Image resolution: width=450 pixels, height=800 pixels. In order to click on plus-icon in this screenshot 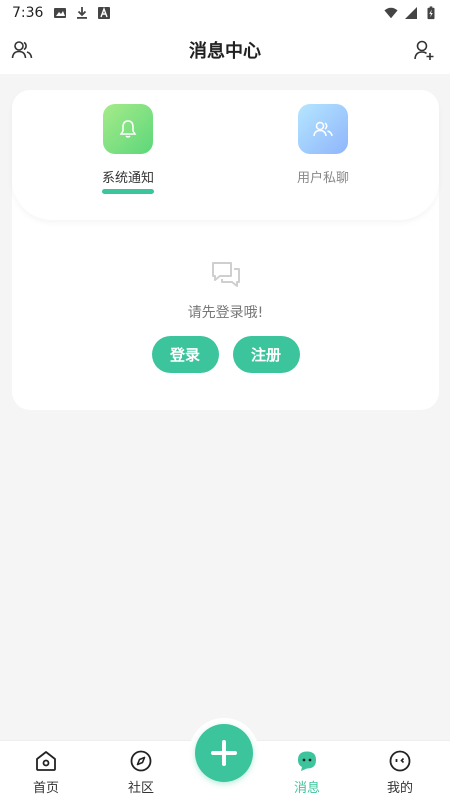, I will do `click(224, 753)`.